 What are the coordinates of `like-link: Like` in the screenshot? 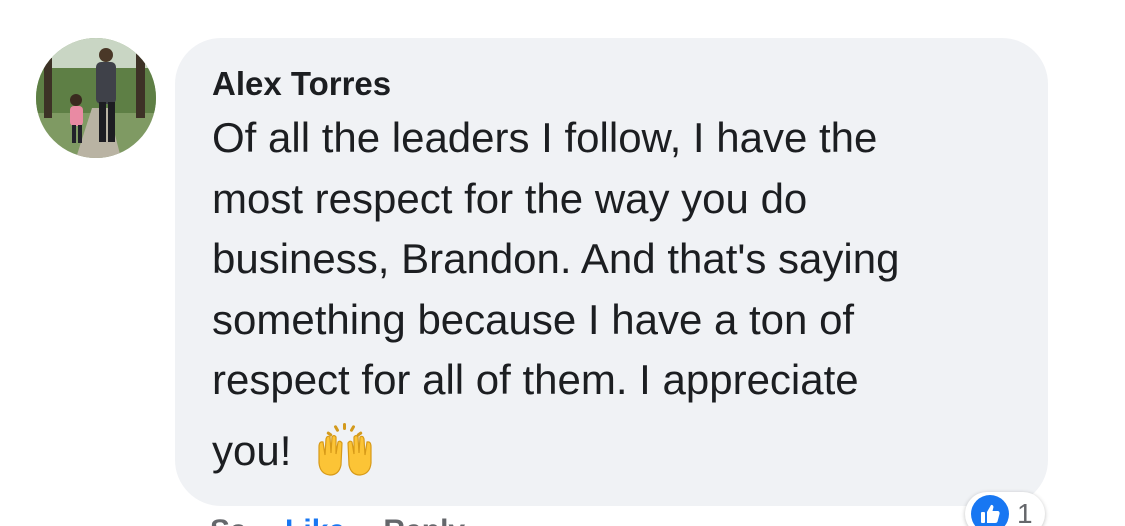 It's located at (315, 520).